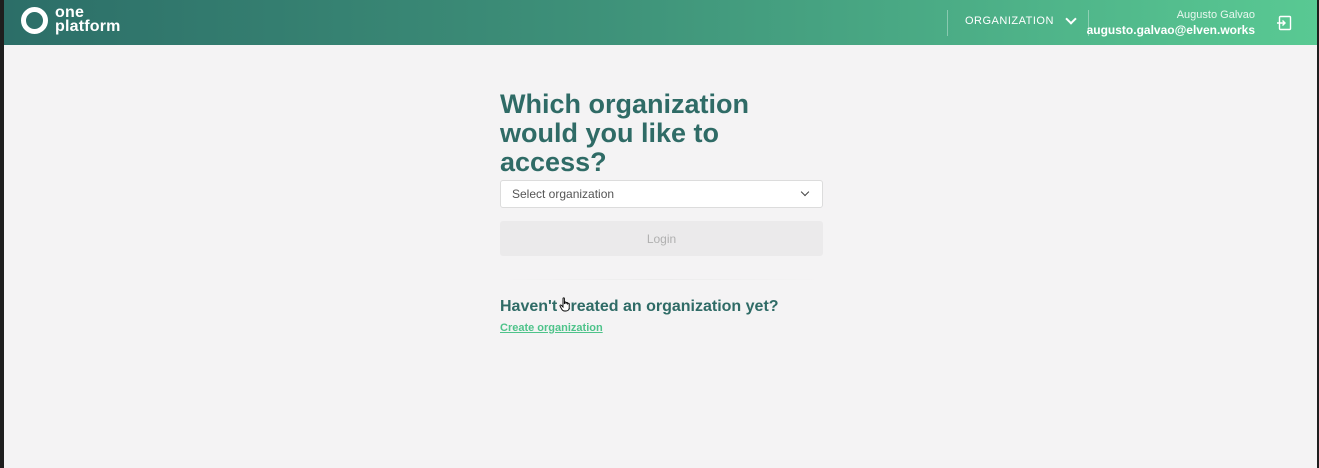 The height and width of the screenshot is (468, 1319). What do you see at coordinates (624, 104) in the screenshot?
I see `page-title-line-1: Which organization` at bounding box center [624, 104].